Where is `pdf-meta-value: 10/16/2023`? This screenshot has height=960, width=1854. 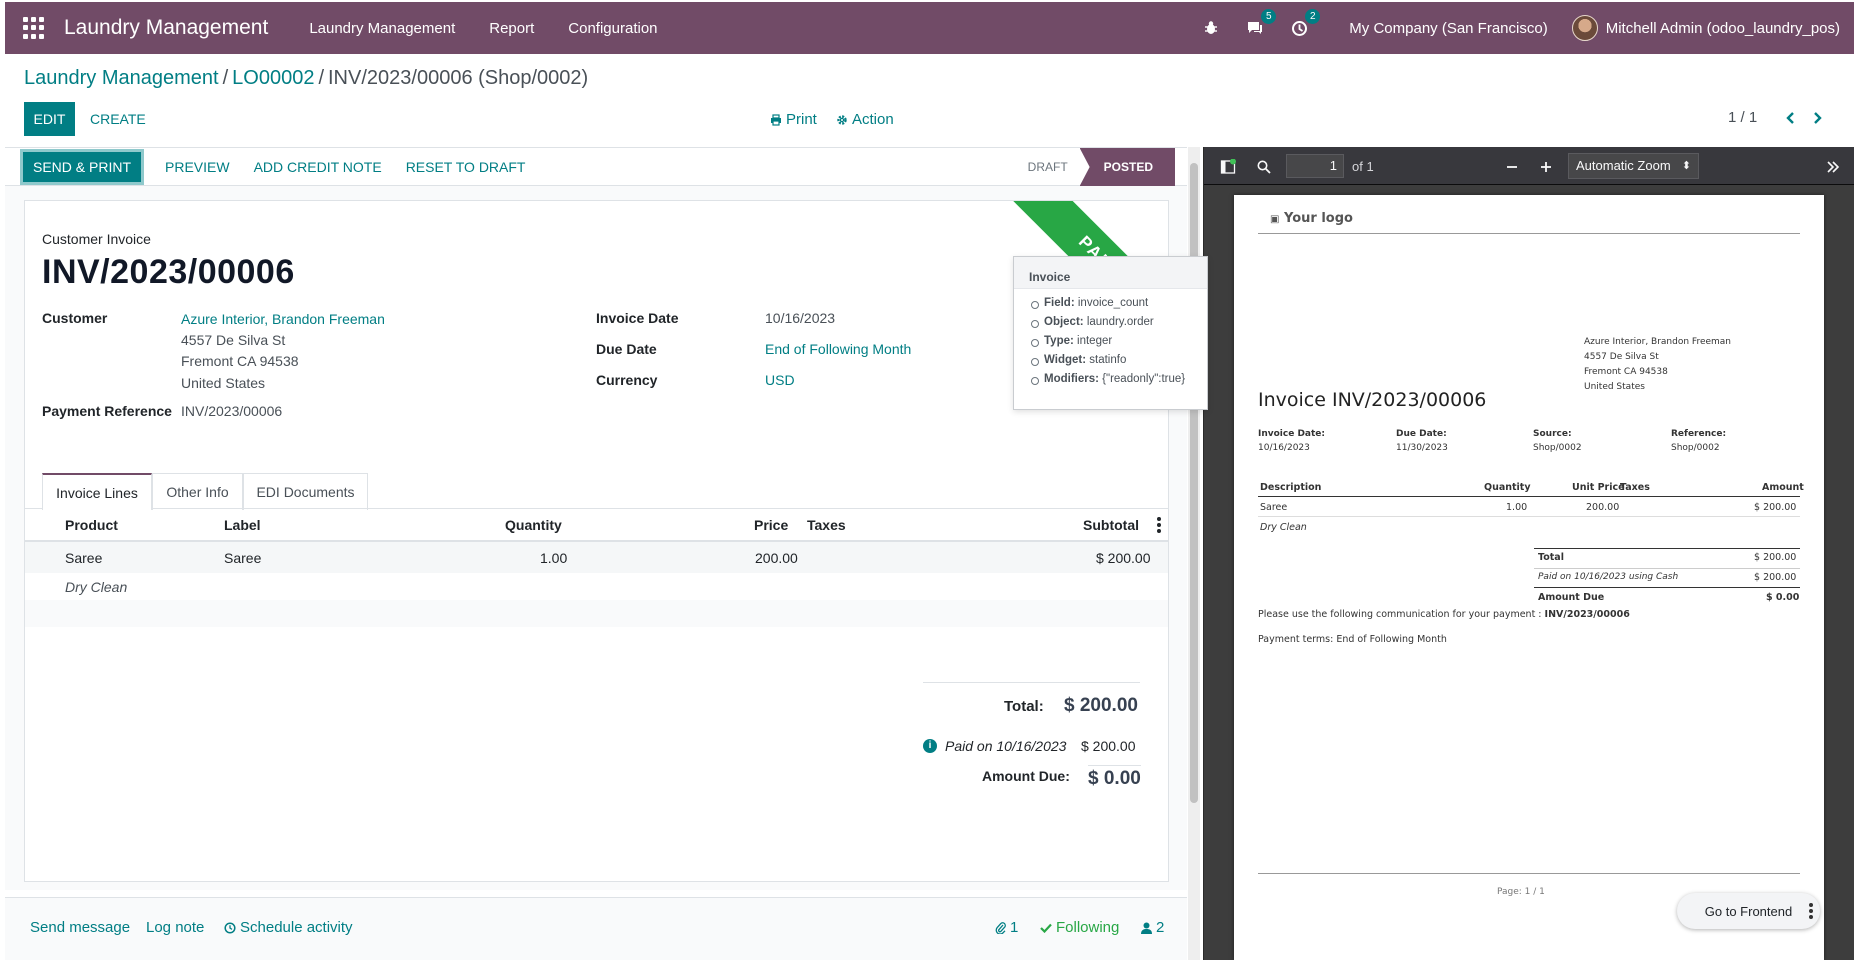 pdf-meta-value: 10/16/2023 is located at coordinates (1284, 448).